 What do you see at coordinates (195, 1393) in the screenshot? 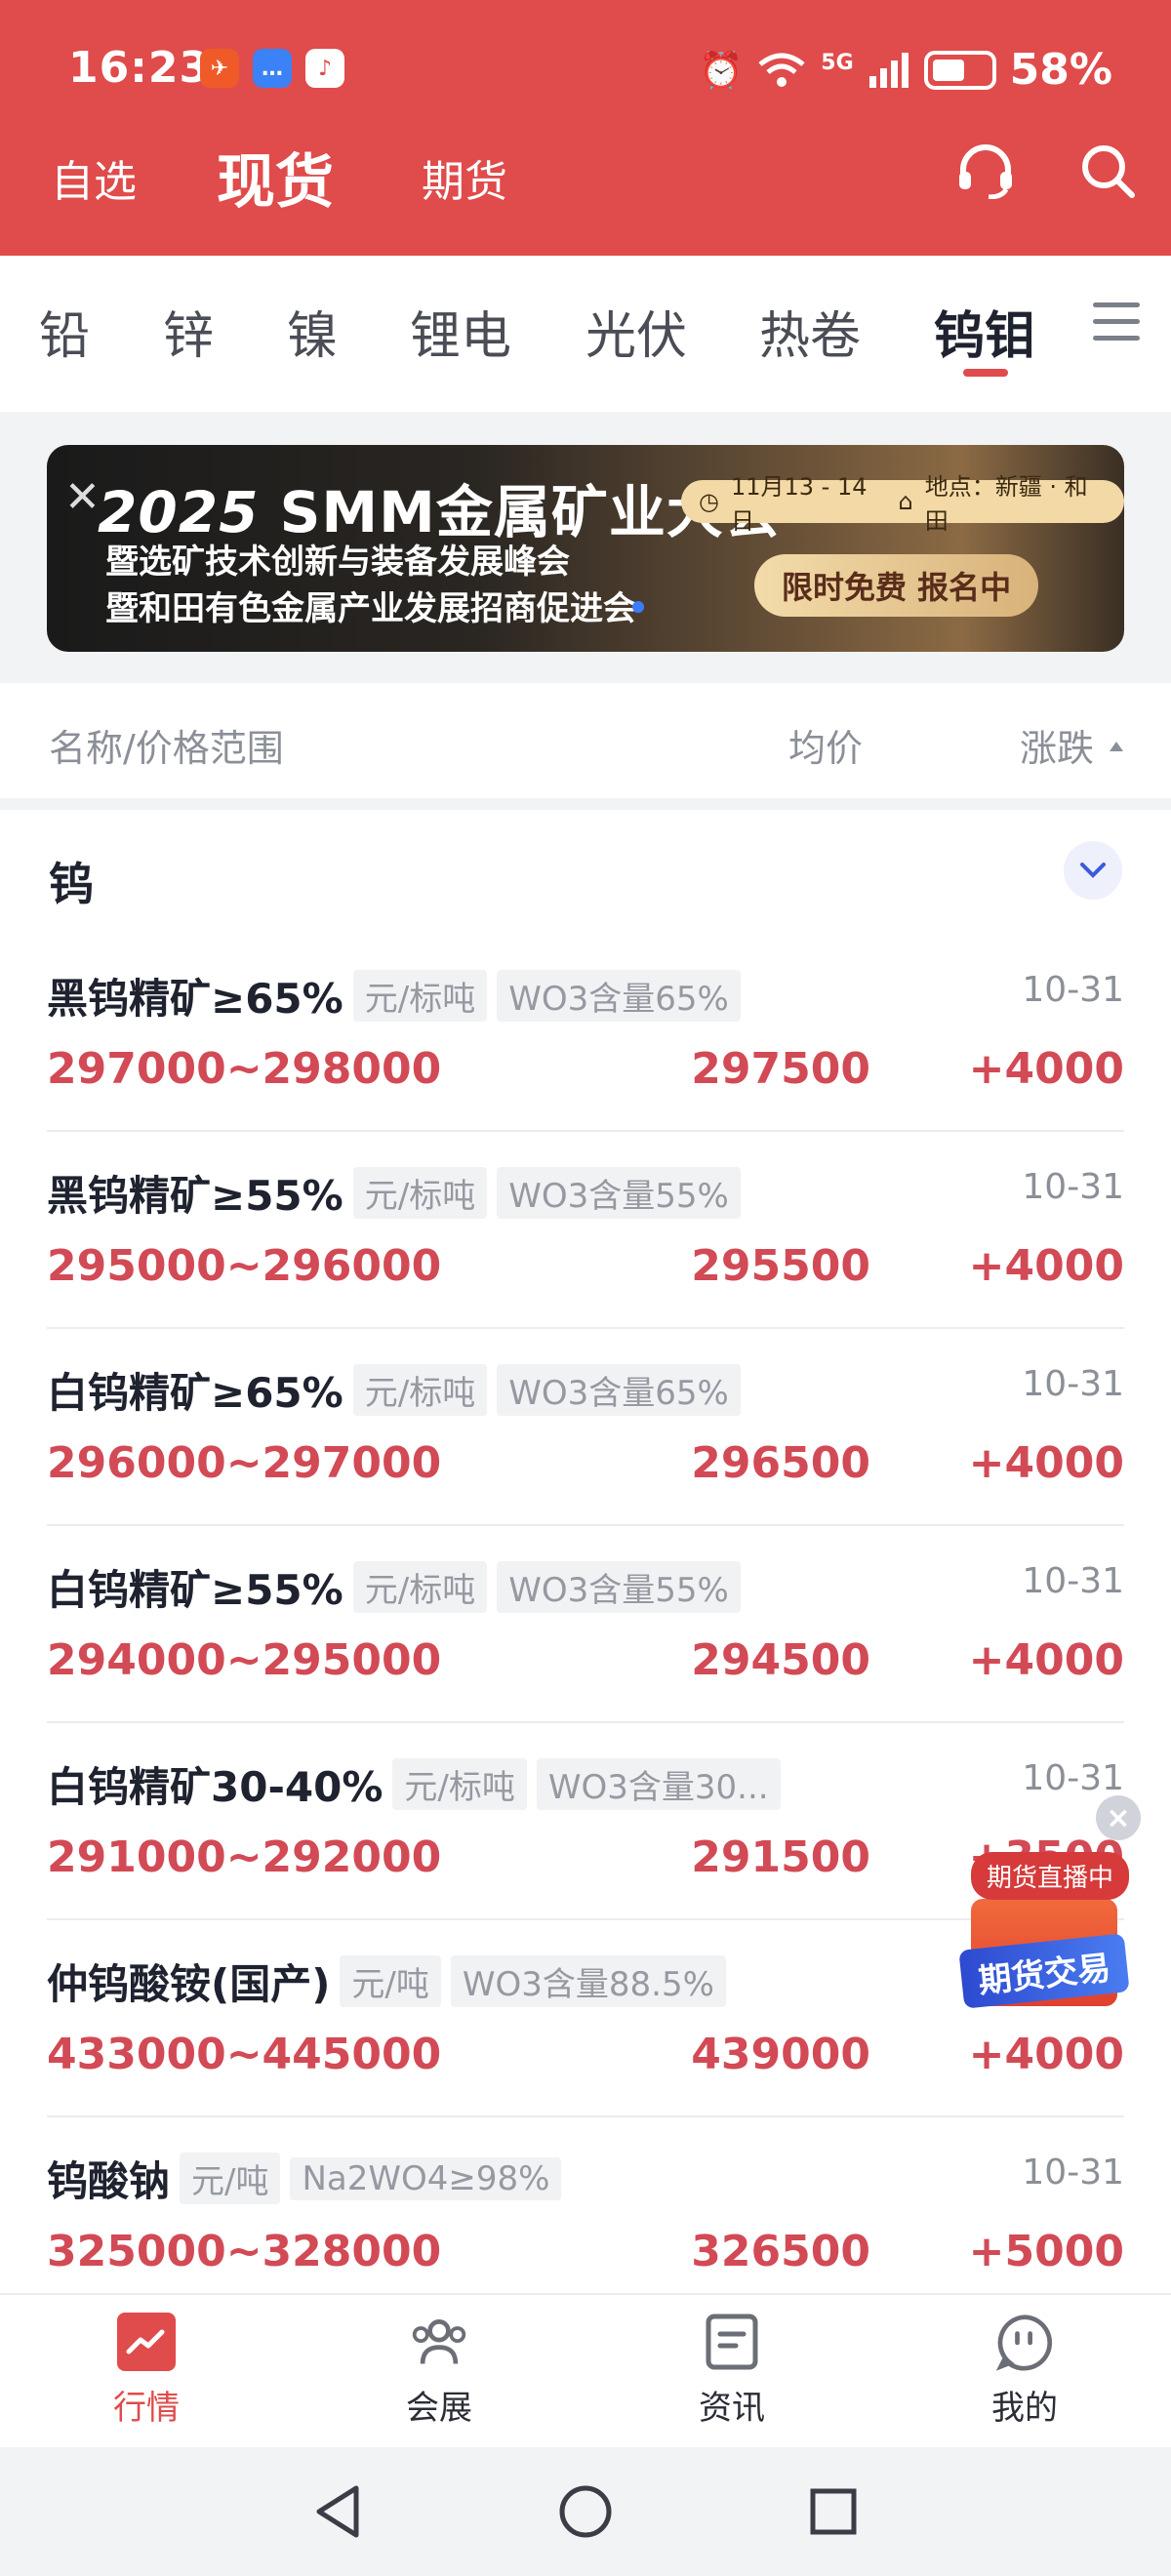
I see `product-name: 白钨精矿≥65%` at bounding box center [195, 1393].